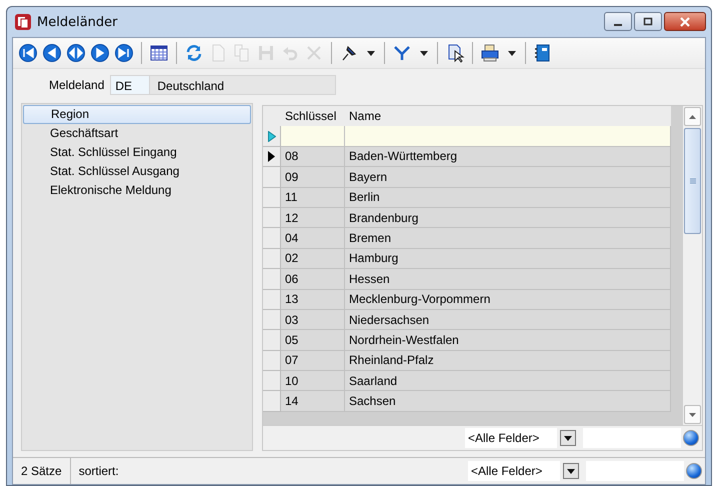 This screenshot has height=486, width=716. What do you see at coordinates (508, 259) in the screenshot?
I see `table-cell: Hamburg` at bounding box center [508, 259].